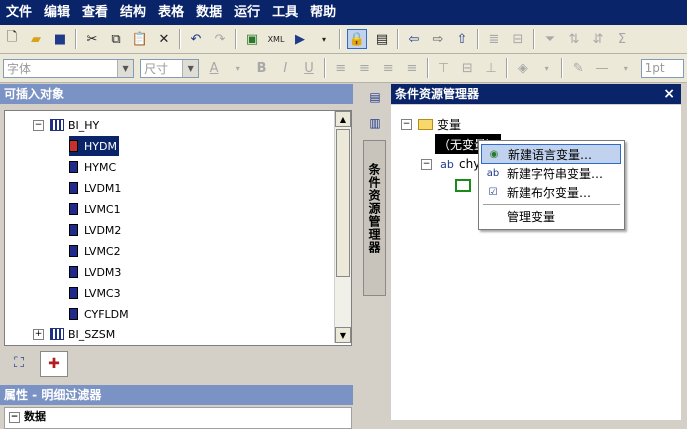 This screenshot has height=429, width=687. I want to click on align-center-icon: ≡, so click(365, 68).